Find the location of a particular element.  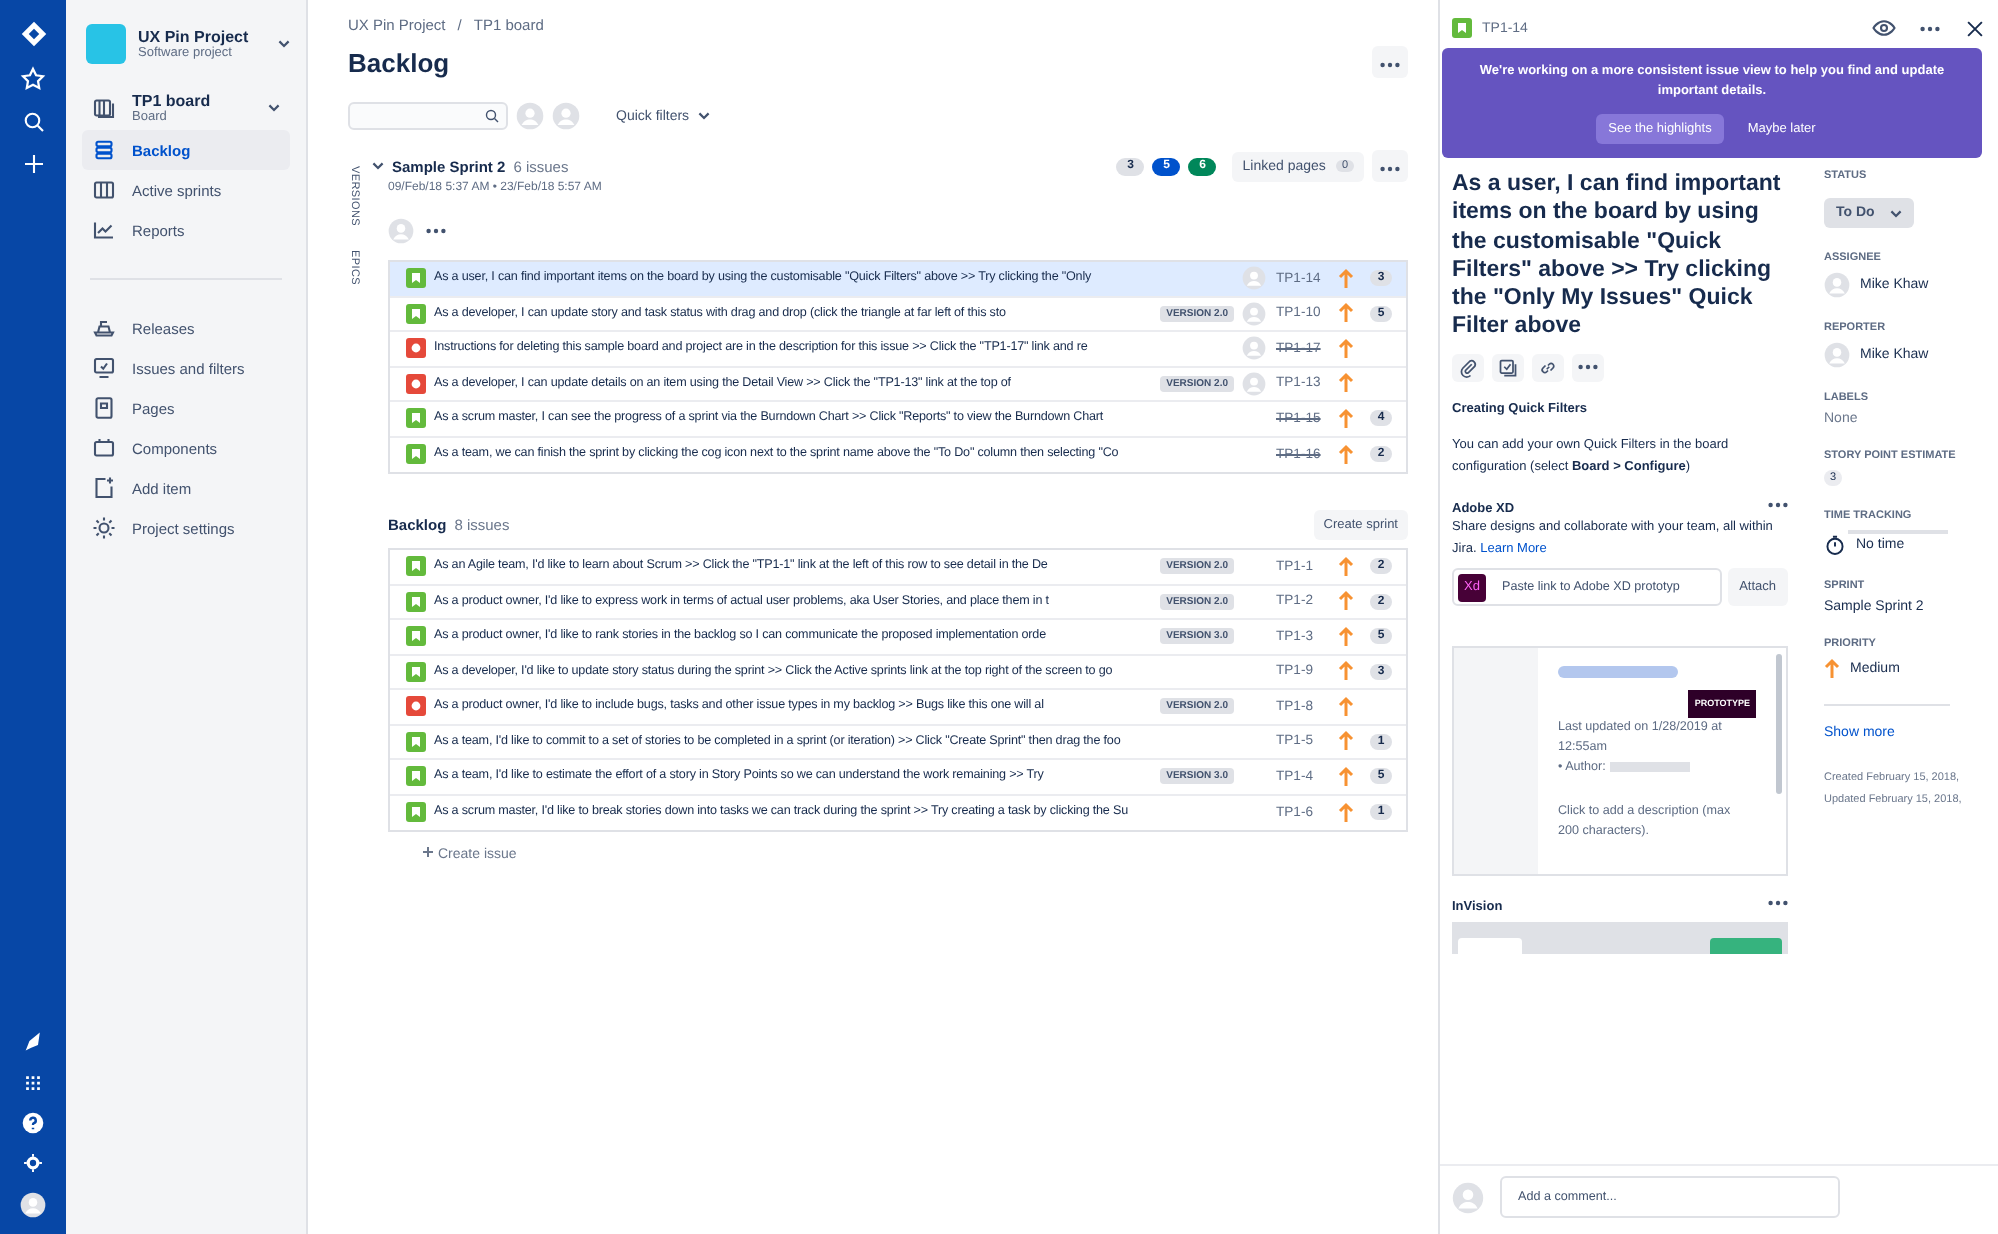

issue-title: As a user, I can find important items on the board by using the customisable "Quick Filters" above >> Try clicking the "Only My Issues" Quick Filter above is located at coordinates (1617, 256).